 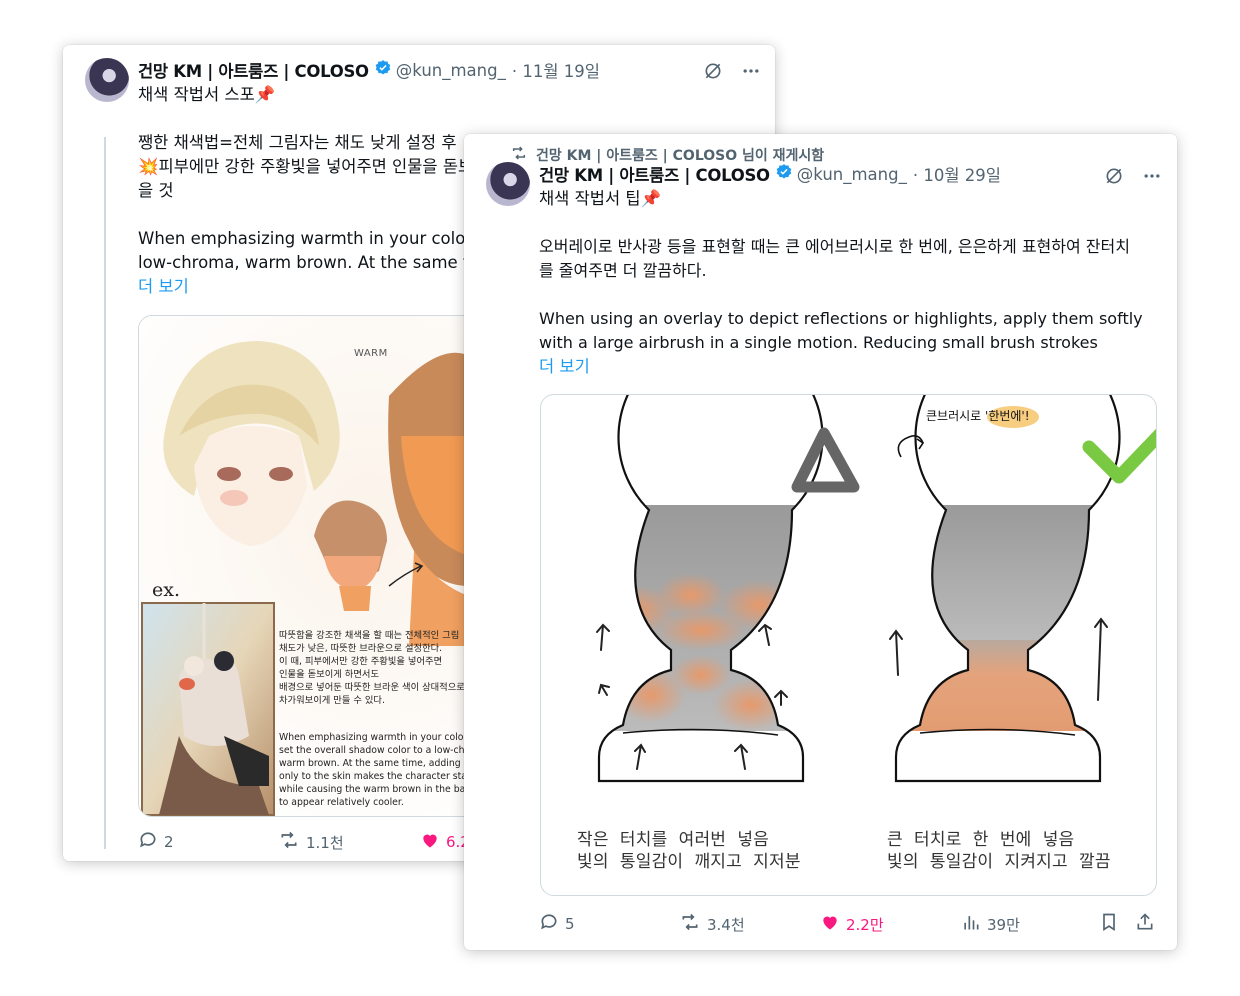 What do you see at coordinates (341, 802) in the screenshot?
I see `en-text-line: to appear relatively cooler.` at bounding box center [341, 802].